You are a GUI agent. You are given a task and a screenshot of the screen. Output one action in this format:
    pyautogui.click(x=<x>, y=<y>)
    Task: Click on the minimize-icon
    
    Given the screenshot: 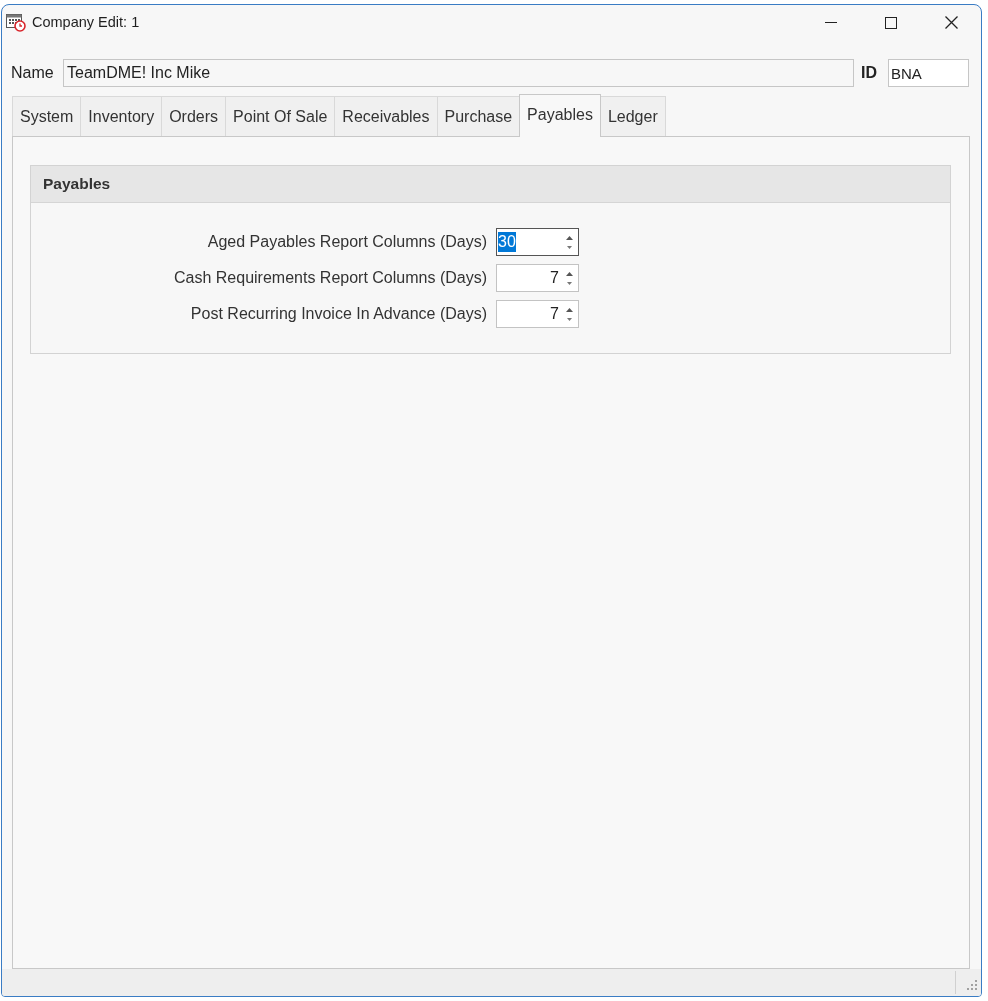 What is the action you would take?
    pyautogui.click(x=831, y=22)
    